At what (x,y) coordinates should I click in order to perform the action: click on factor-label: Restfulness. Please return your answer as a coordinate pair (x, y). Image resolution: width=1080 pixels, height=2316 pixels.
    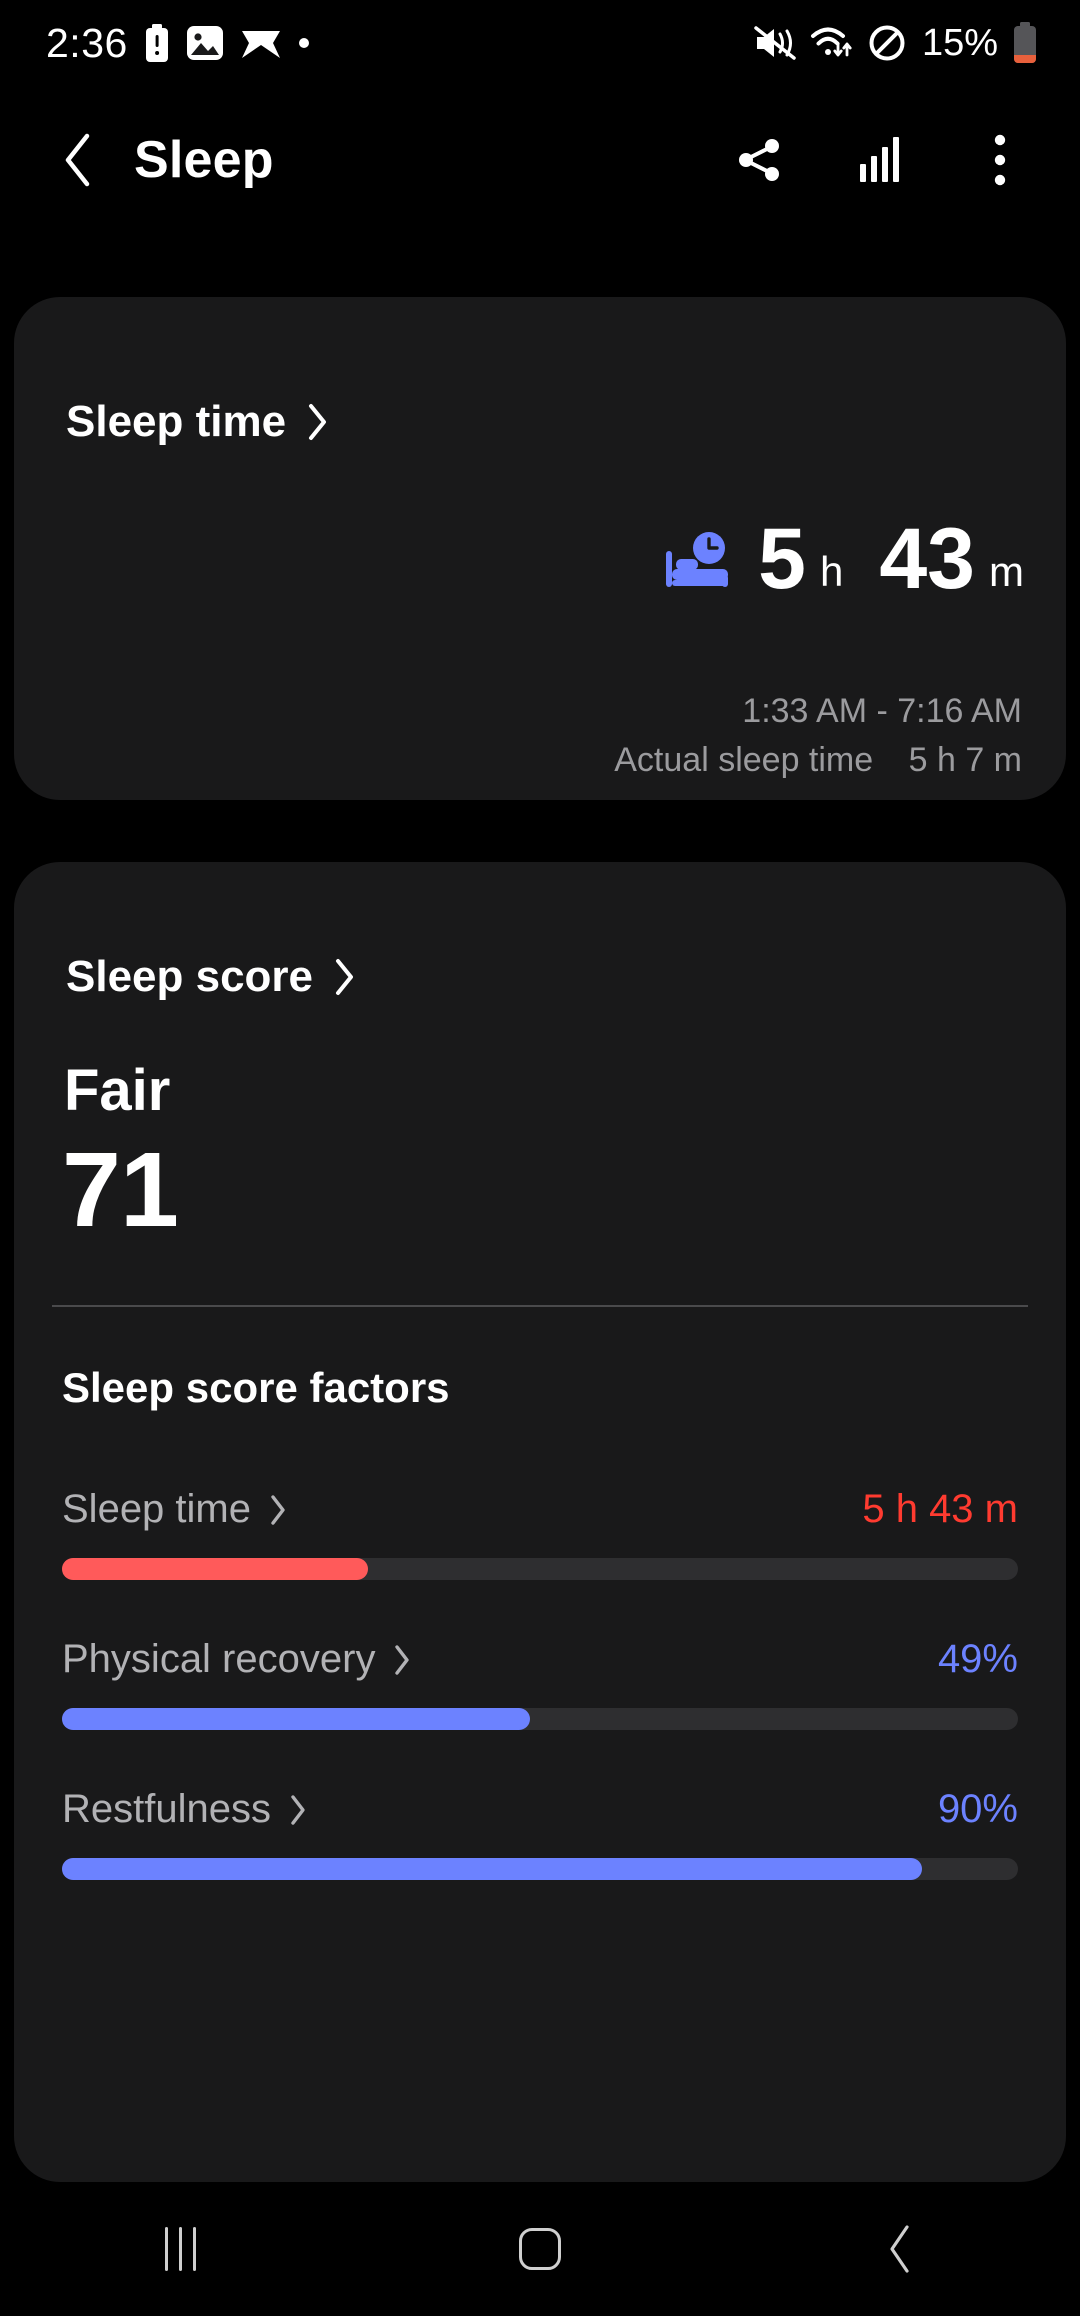
    Looking at the image, I should click on (166, 1809).